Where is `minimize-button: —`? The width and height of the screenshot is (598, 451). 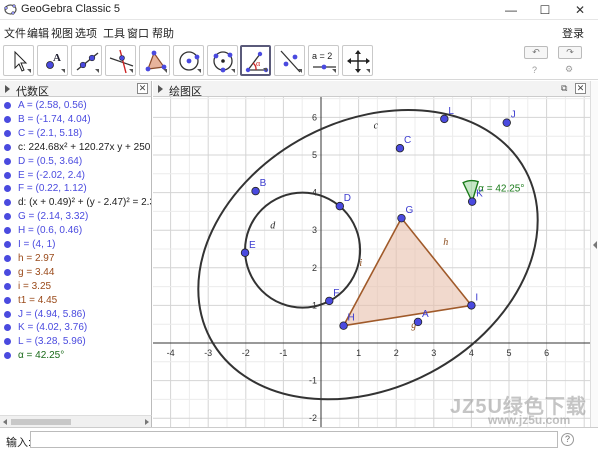
minimize-button: — is located at coordinates (511, 10).